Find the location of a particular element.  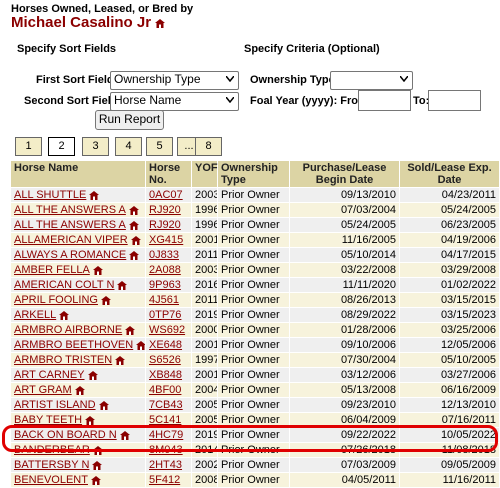

page-button-4: 4 is located at coordinates (128, 146).